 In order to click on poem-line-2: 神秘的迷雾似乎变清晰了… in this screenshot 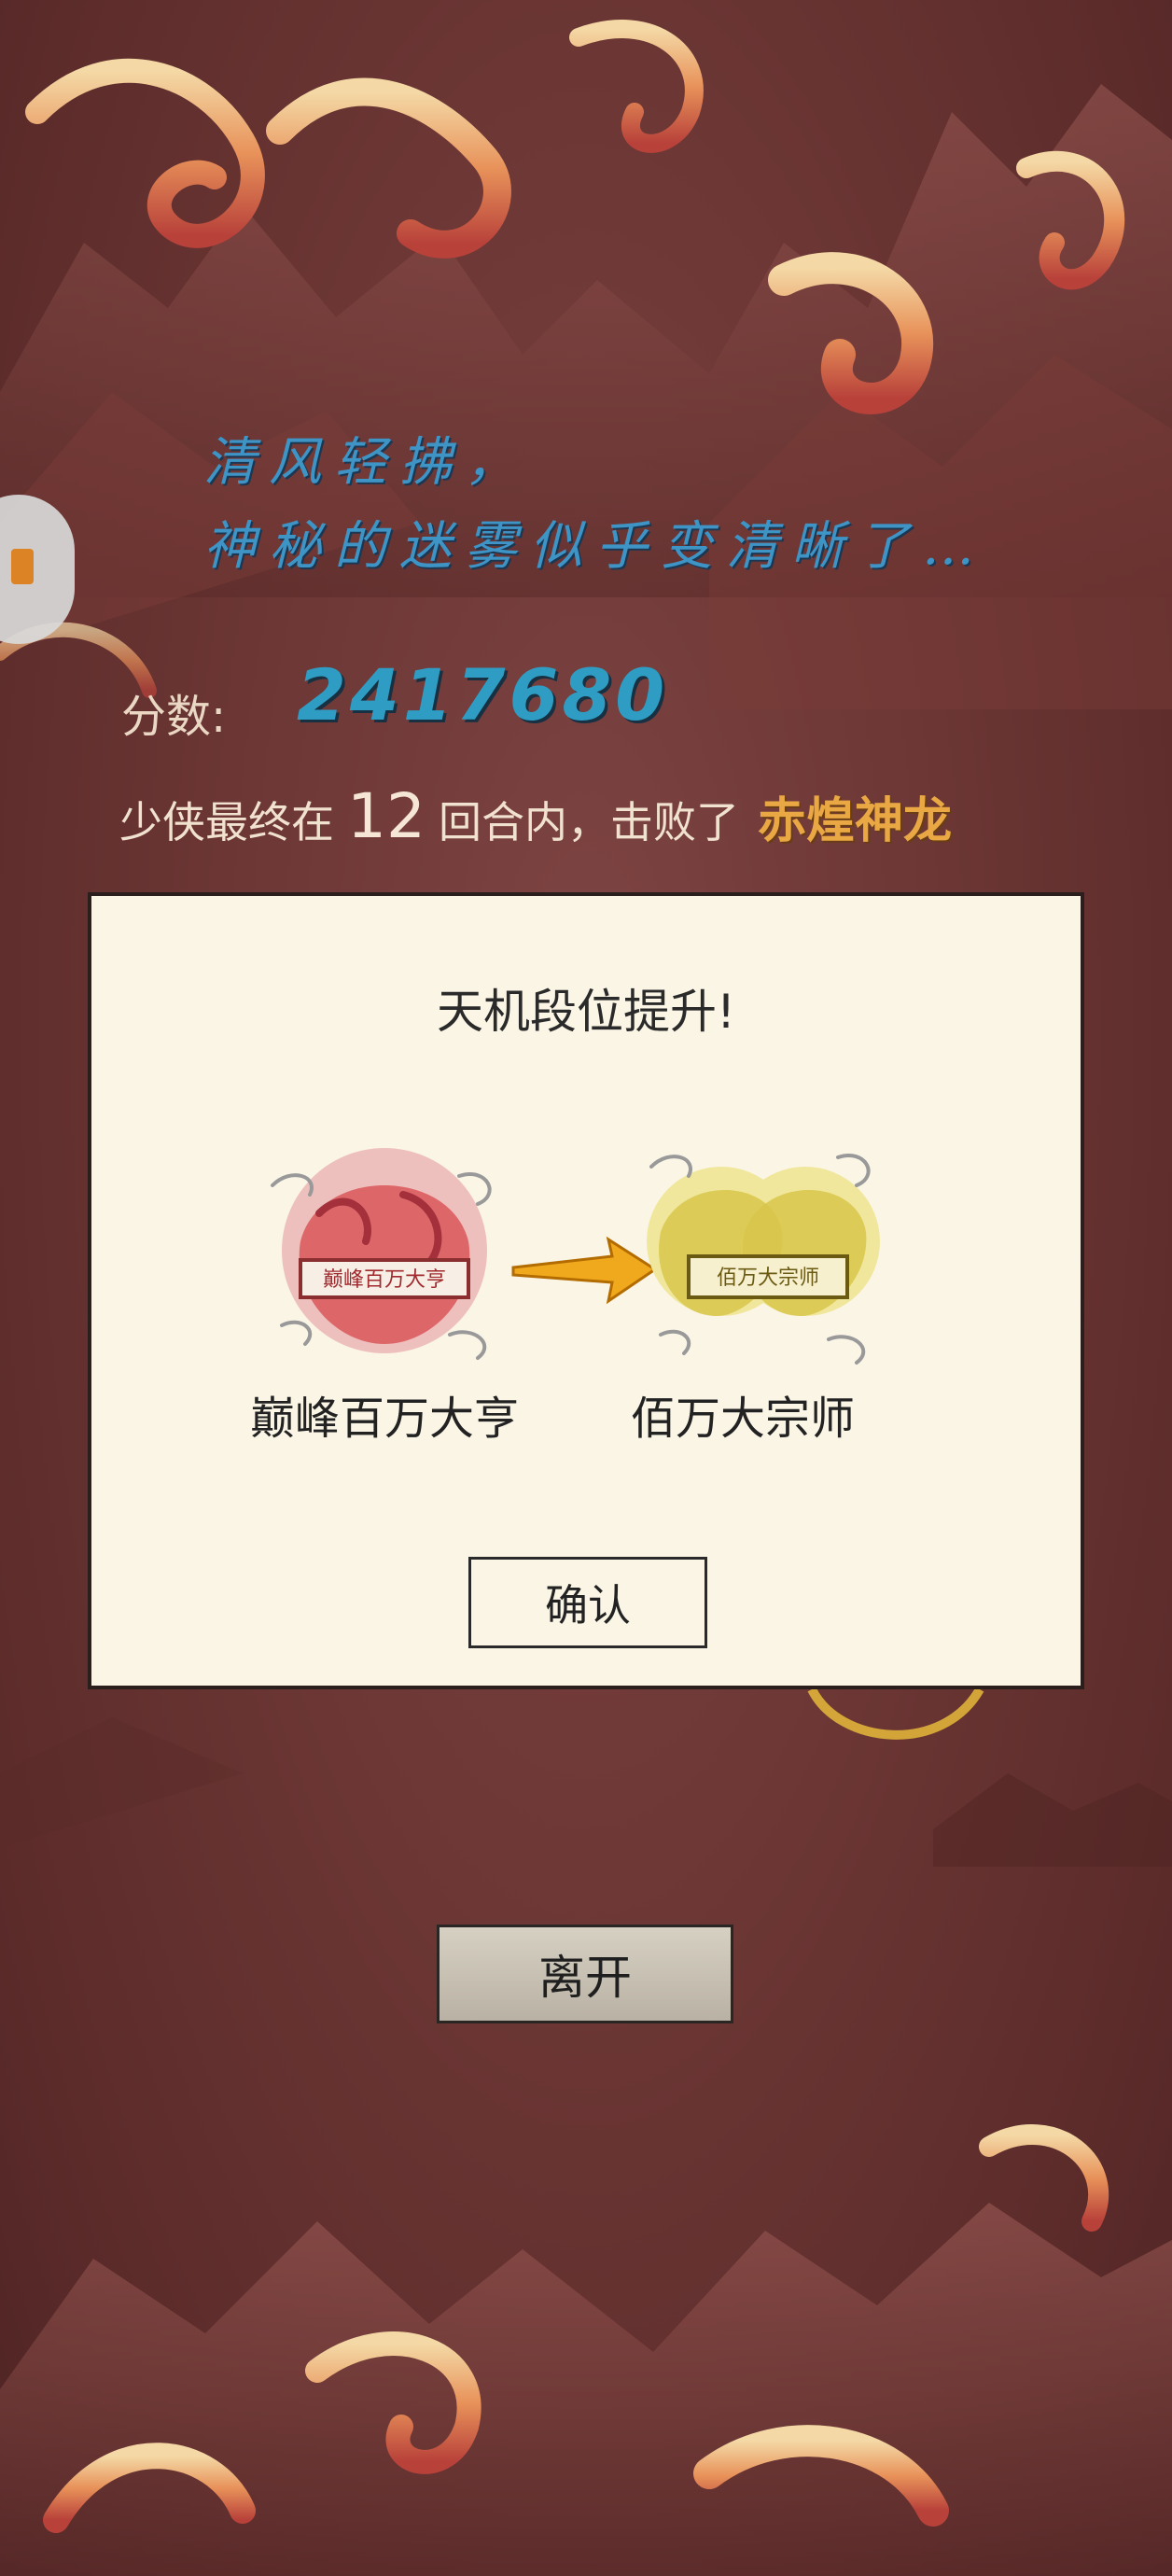, I will do `click(595, 546)`.